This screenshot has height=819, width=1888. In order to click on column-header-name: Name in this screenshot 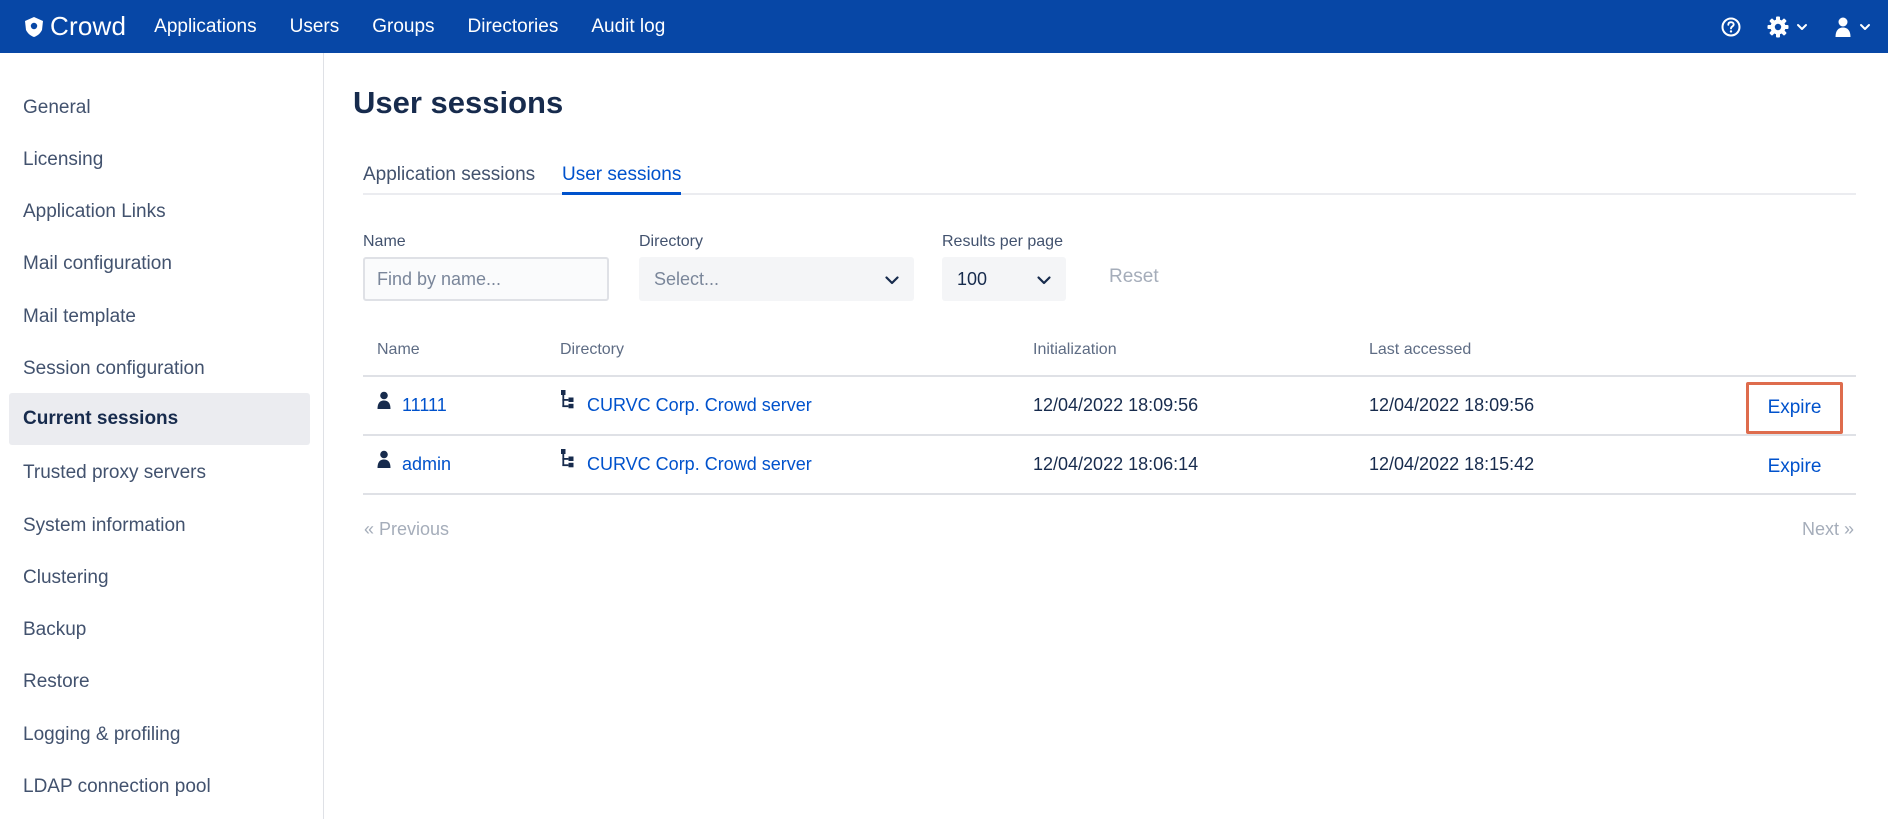, I will do `click(398, 350)`.